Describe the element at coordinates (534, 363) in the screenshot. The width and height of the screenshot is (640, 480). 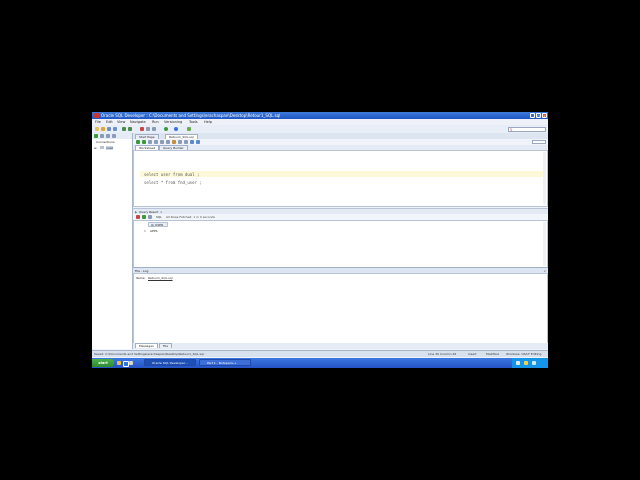
I see `tray-clock-icon` at that location.